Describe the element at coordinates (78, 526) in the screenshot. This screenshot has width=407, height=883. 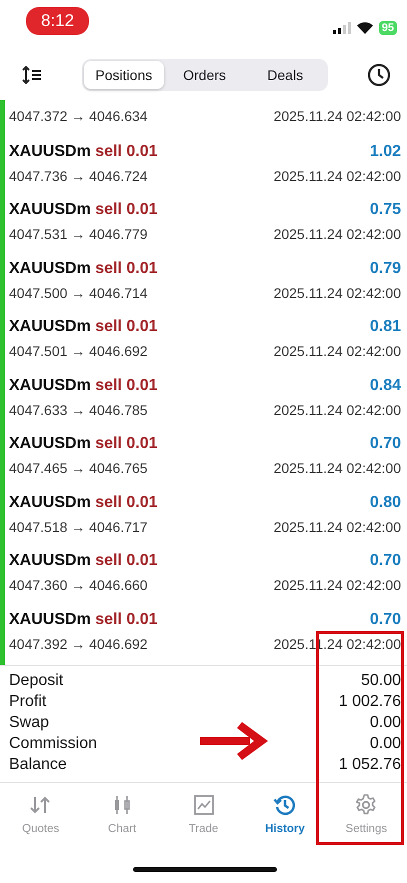
I see `price-range: 4047.518 → 4046.717` at that location.